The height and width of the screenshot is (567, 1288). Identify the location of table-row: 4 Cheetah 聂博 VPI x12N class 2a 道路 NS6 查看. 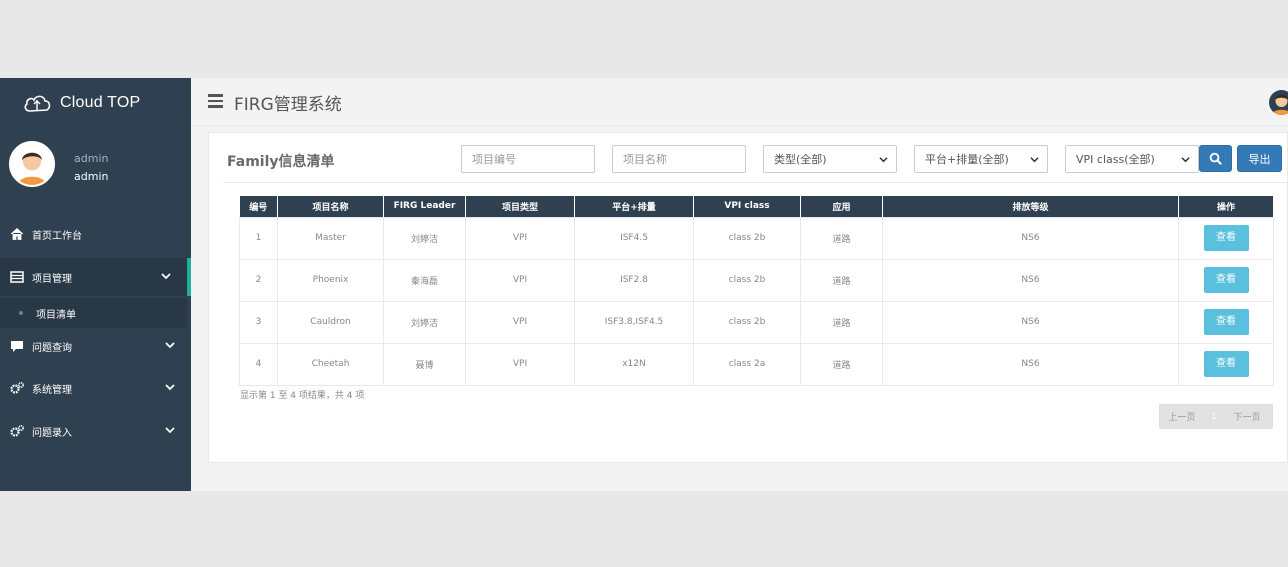
(756, 364).